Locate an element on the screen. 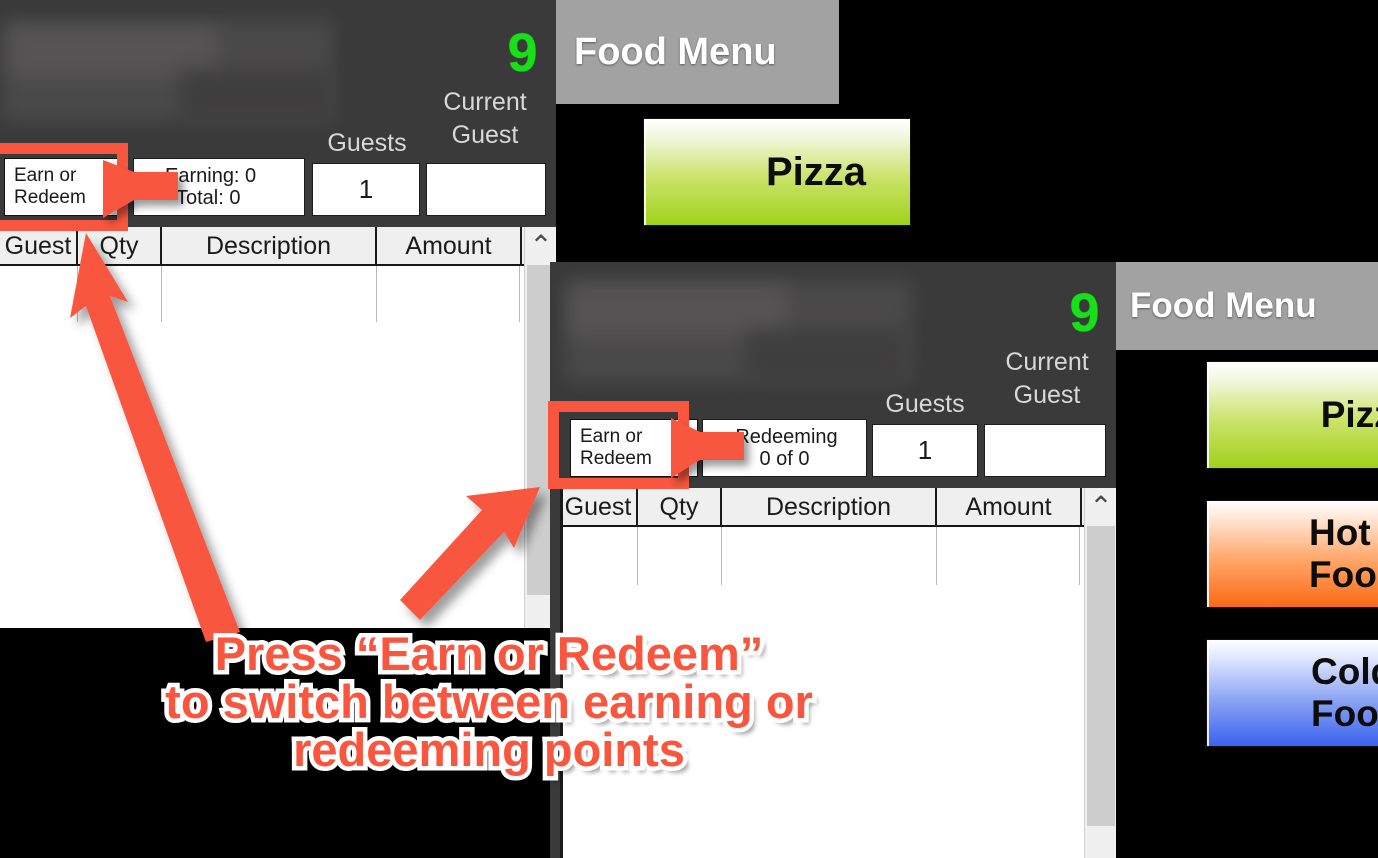 The width and height of the screenshot is (1378, 858). points-status-top-line1: Earning: 0 is located at coordinates (211, 175).